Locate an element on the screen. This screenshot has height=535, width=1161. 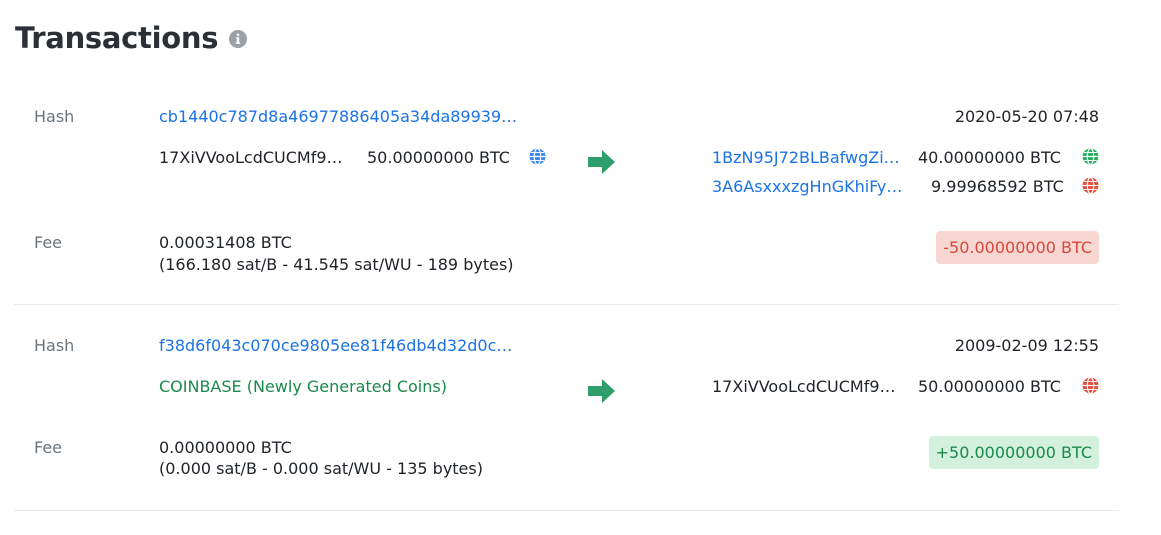
balance-change-badge: +50.00000000 BTC is located at coordinates (1013, 452).